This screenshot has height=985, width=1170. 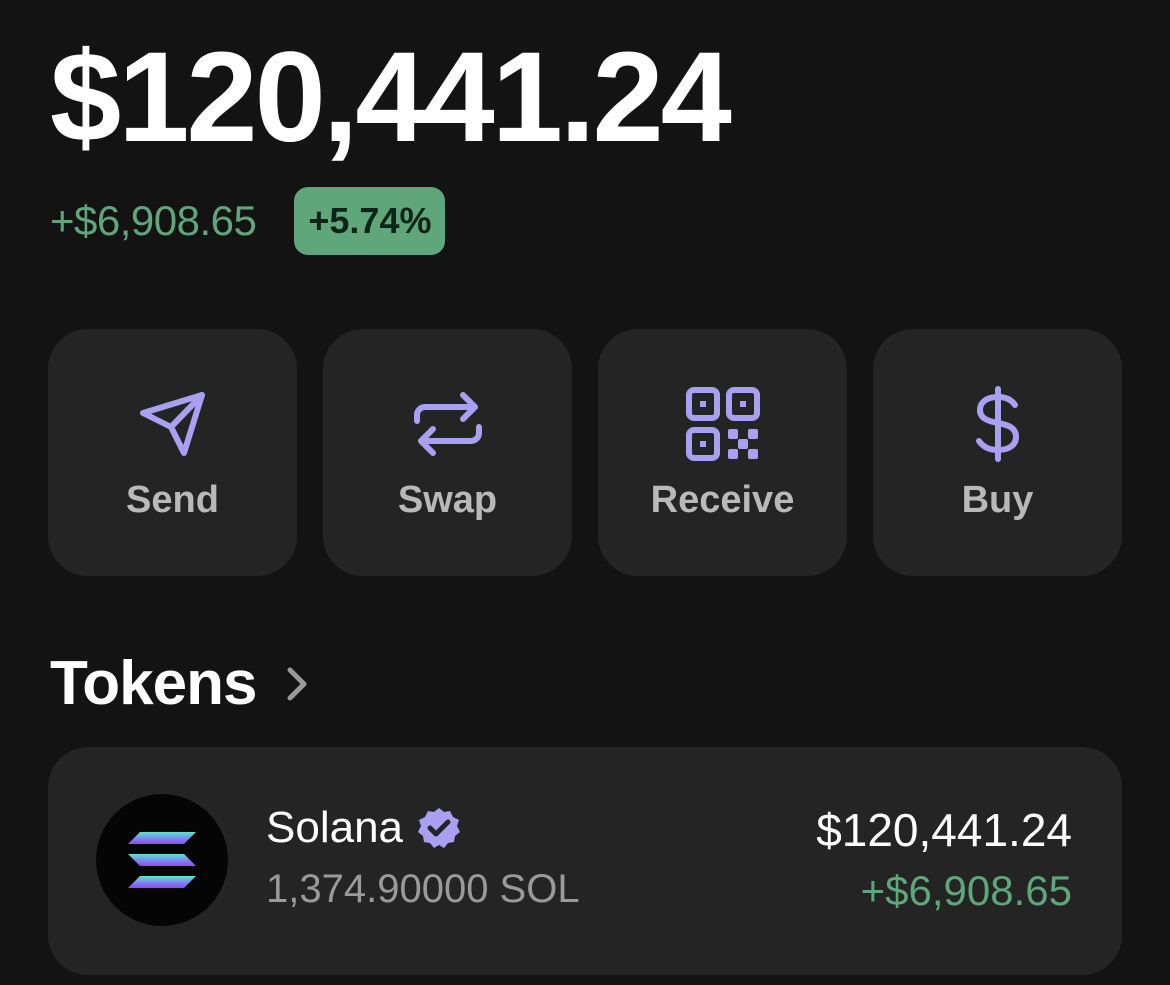 What do you see at coordinates (162, 860) in the screenshot?
I see `solana-logo-icon` at bounding box center [162, 860].